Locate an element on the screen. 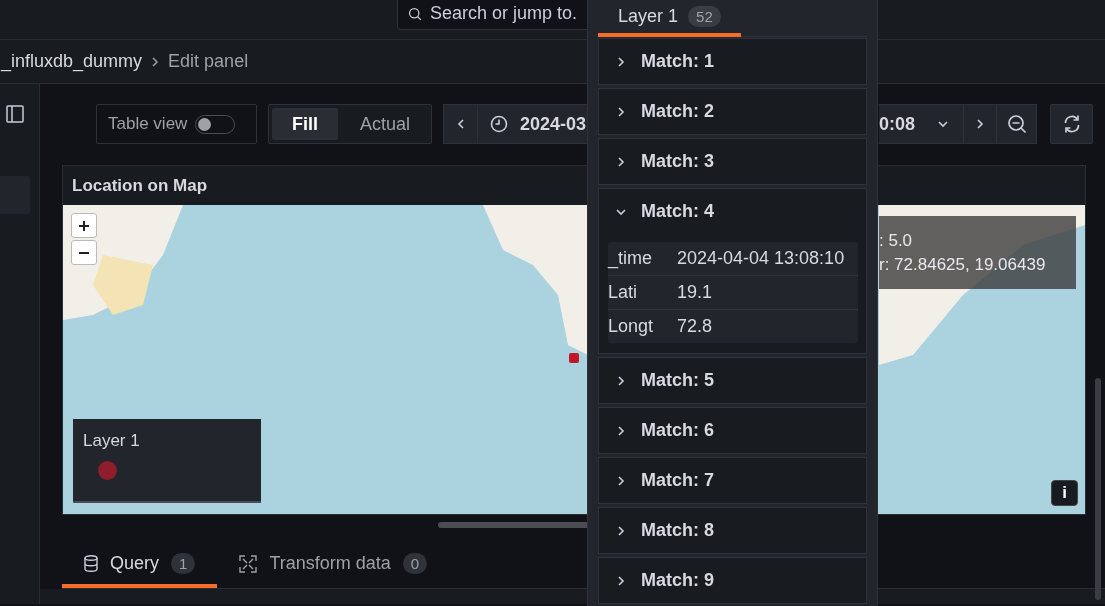 The image size is (1105, 606). field-value: 2024-04-04 13:08:10 is located at coordinates (761, 258).